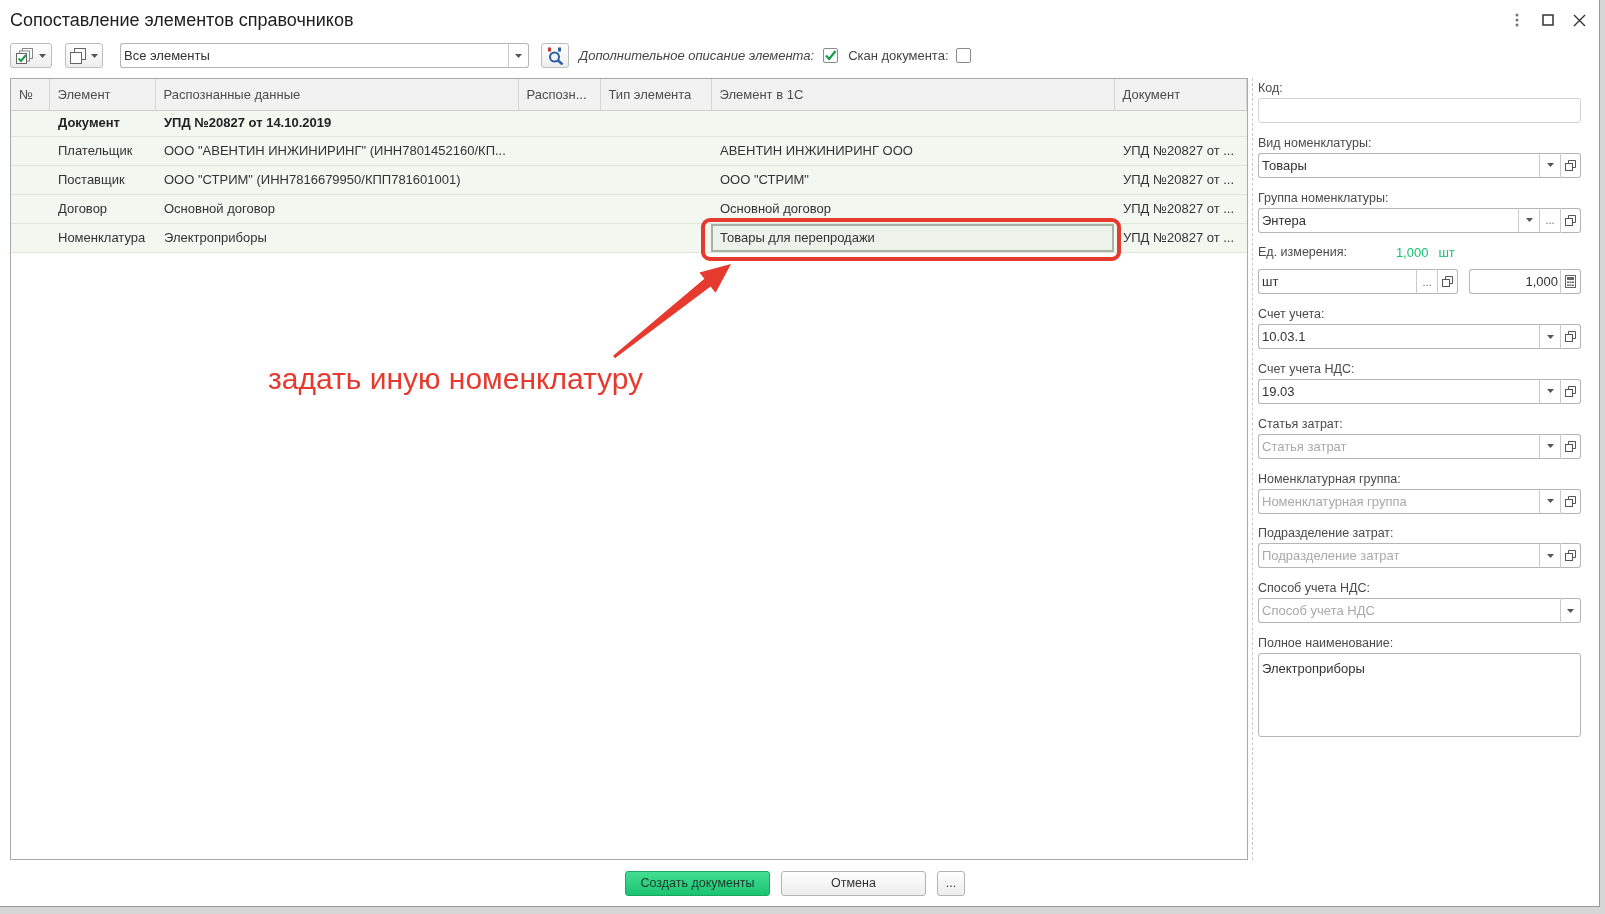  I want to click on table-cell: Договор, so click(102, 208).